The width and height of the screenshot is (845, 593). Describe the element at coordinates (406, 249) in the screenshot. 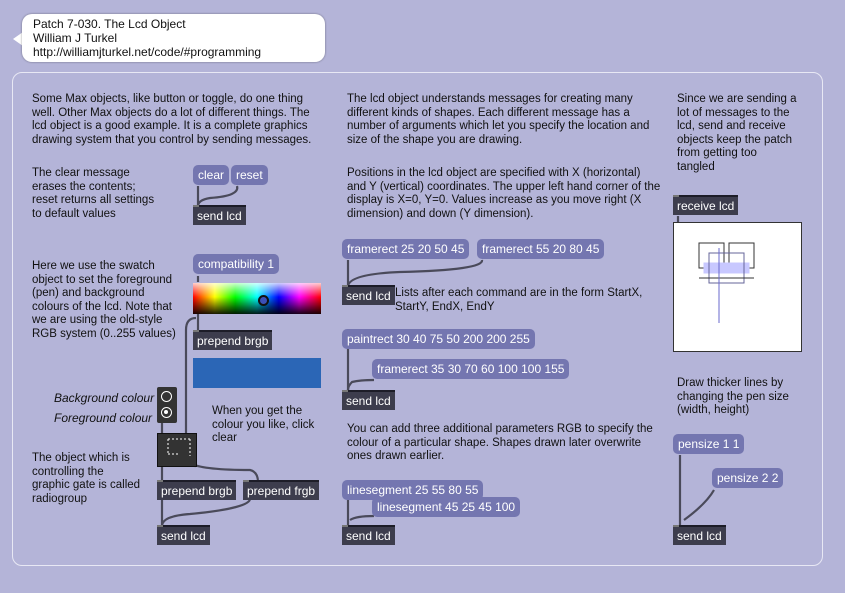

I see `framerect-message-1: framerect 25 20 50 45` at that location.